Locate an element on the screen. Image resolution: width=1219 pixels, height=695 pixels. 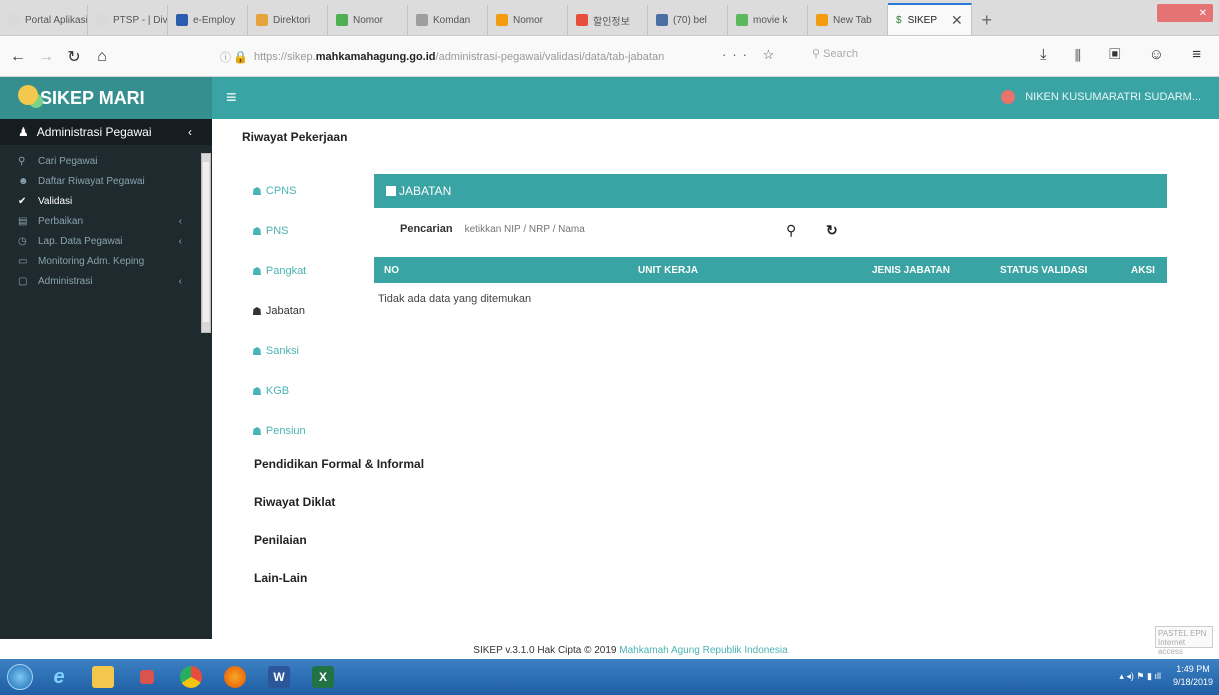
browser-tab-label: Portal Aplikasi is located at coordinates (56, 20).